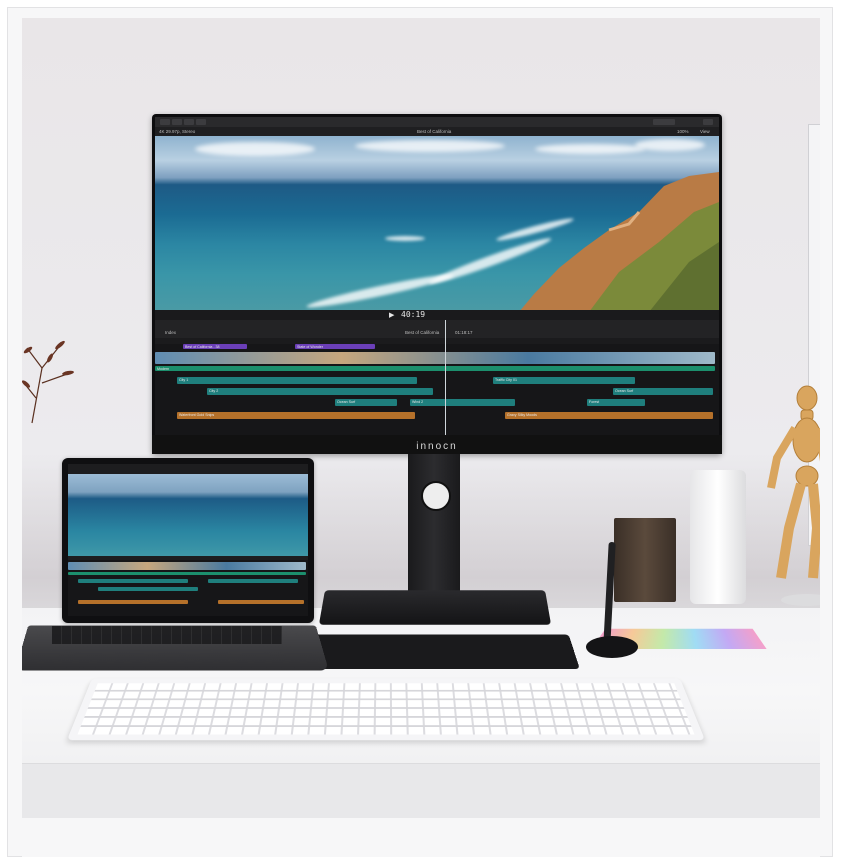  What do you see at coordinates (437, 122) in the screenshot?
I see `editor-toolbar` at bounding box center [437, 122].